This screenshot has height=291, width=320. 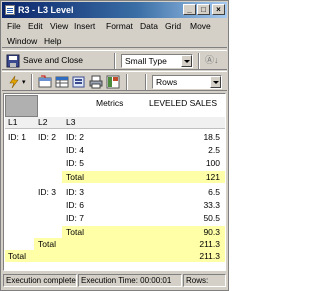 I want to click on row-l3-cell: ID: 4, so click(x=75, y=150).